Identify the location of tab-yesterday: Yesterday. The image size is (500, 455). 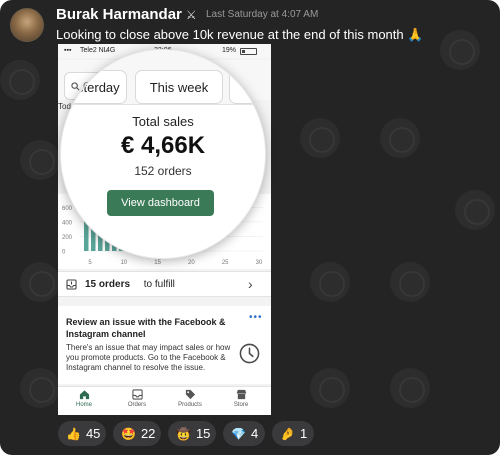
(94, 87).